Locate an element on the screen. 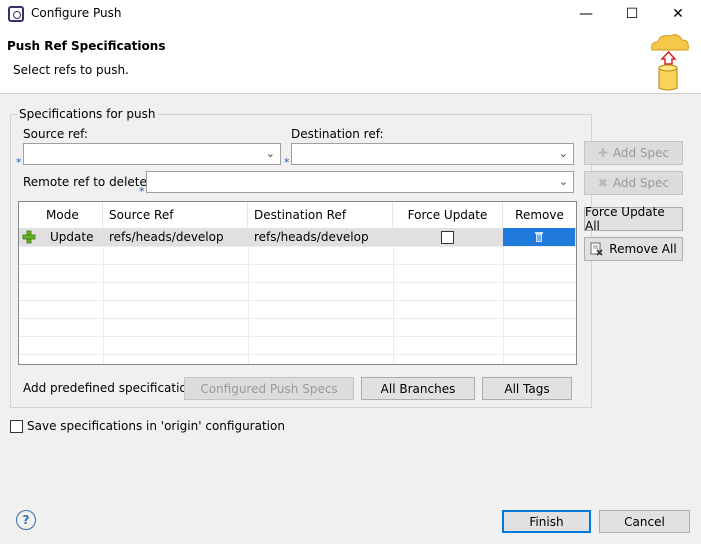 The width and height of the screenshot is (701, 544). close-button: ✕ is located at coordinates (678, 14).